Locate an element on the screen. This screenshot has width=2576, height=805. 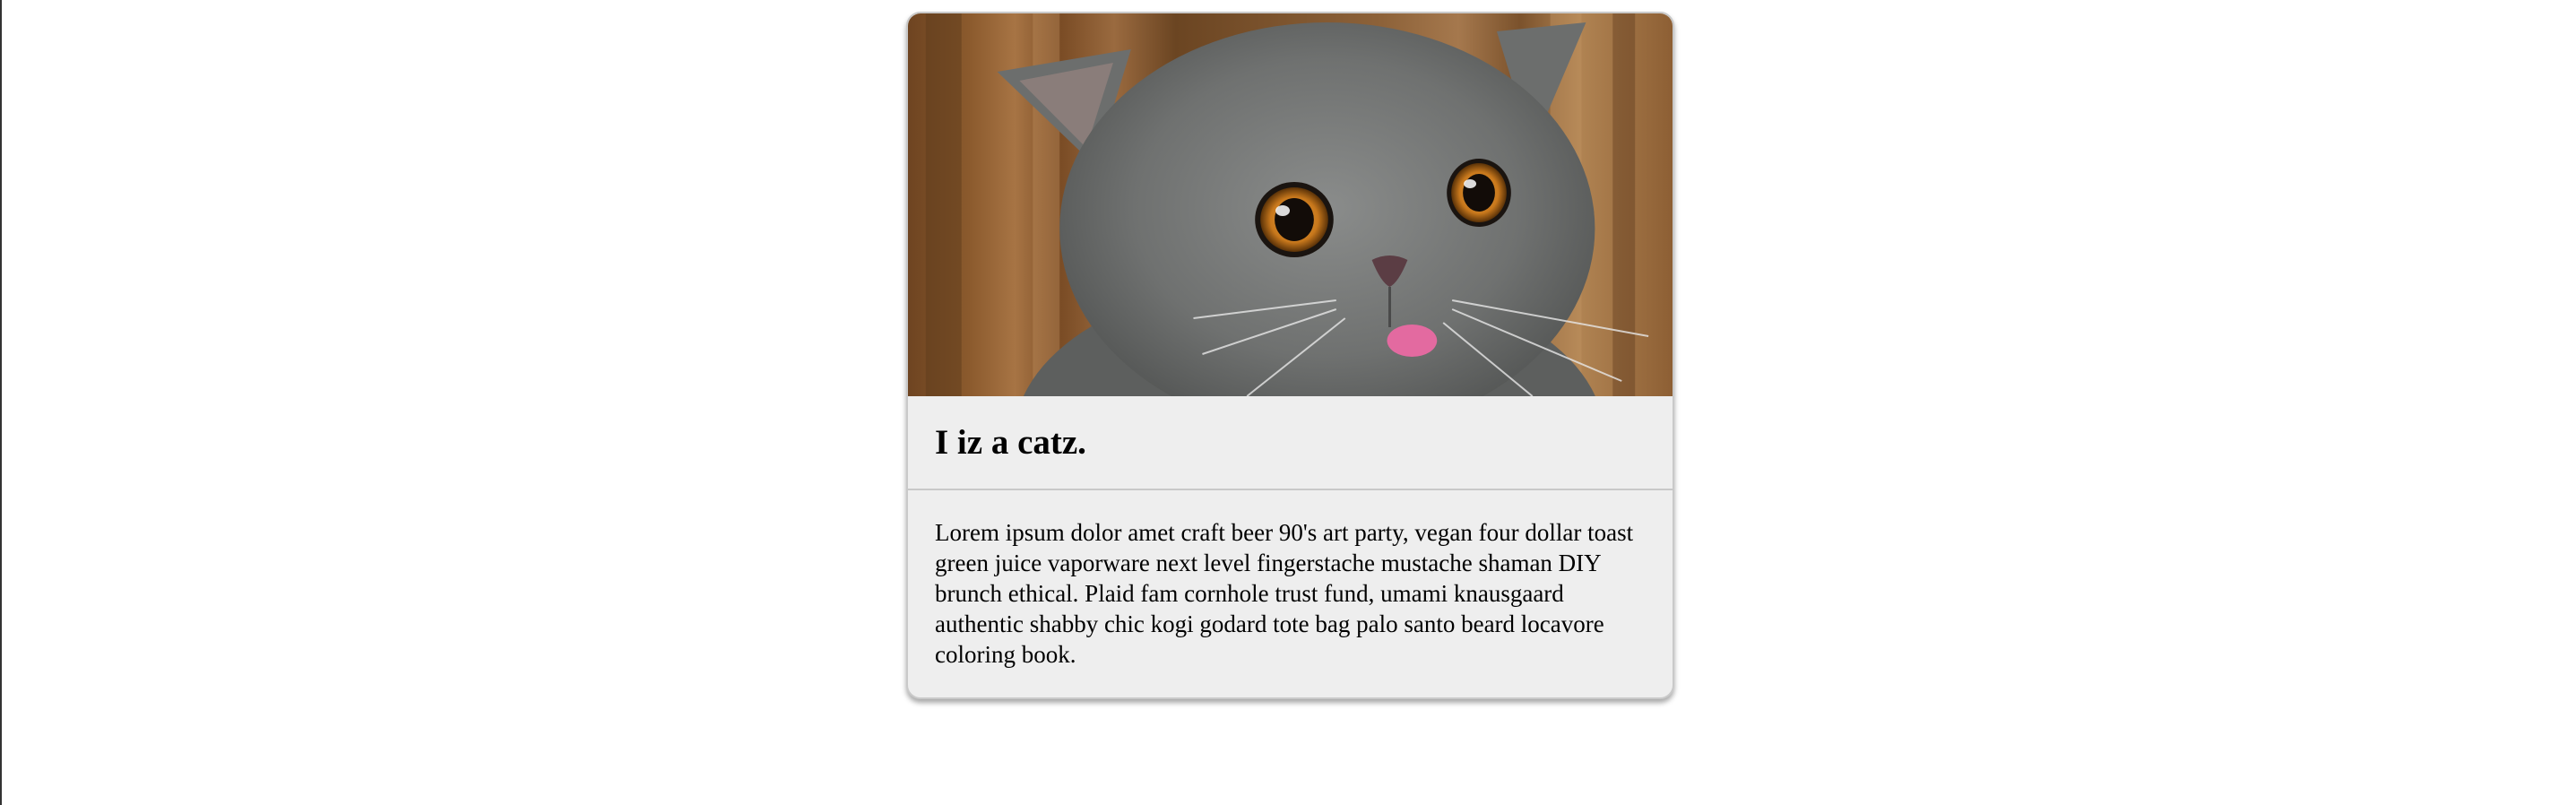
card-title: I iz a catz. is located at coordinates (1010, 442).